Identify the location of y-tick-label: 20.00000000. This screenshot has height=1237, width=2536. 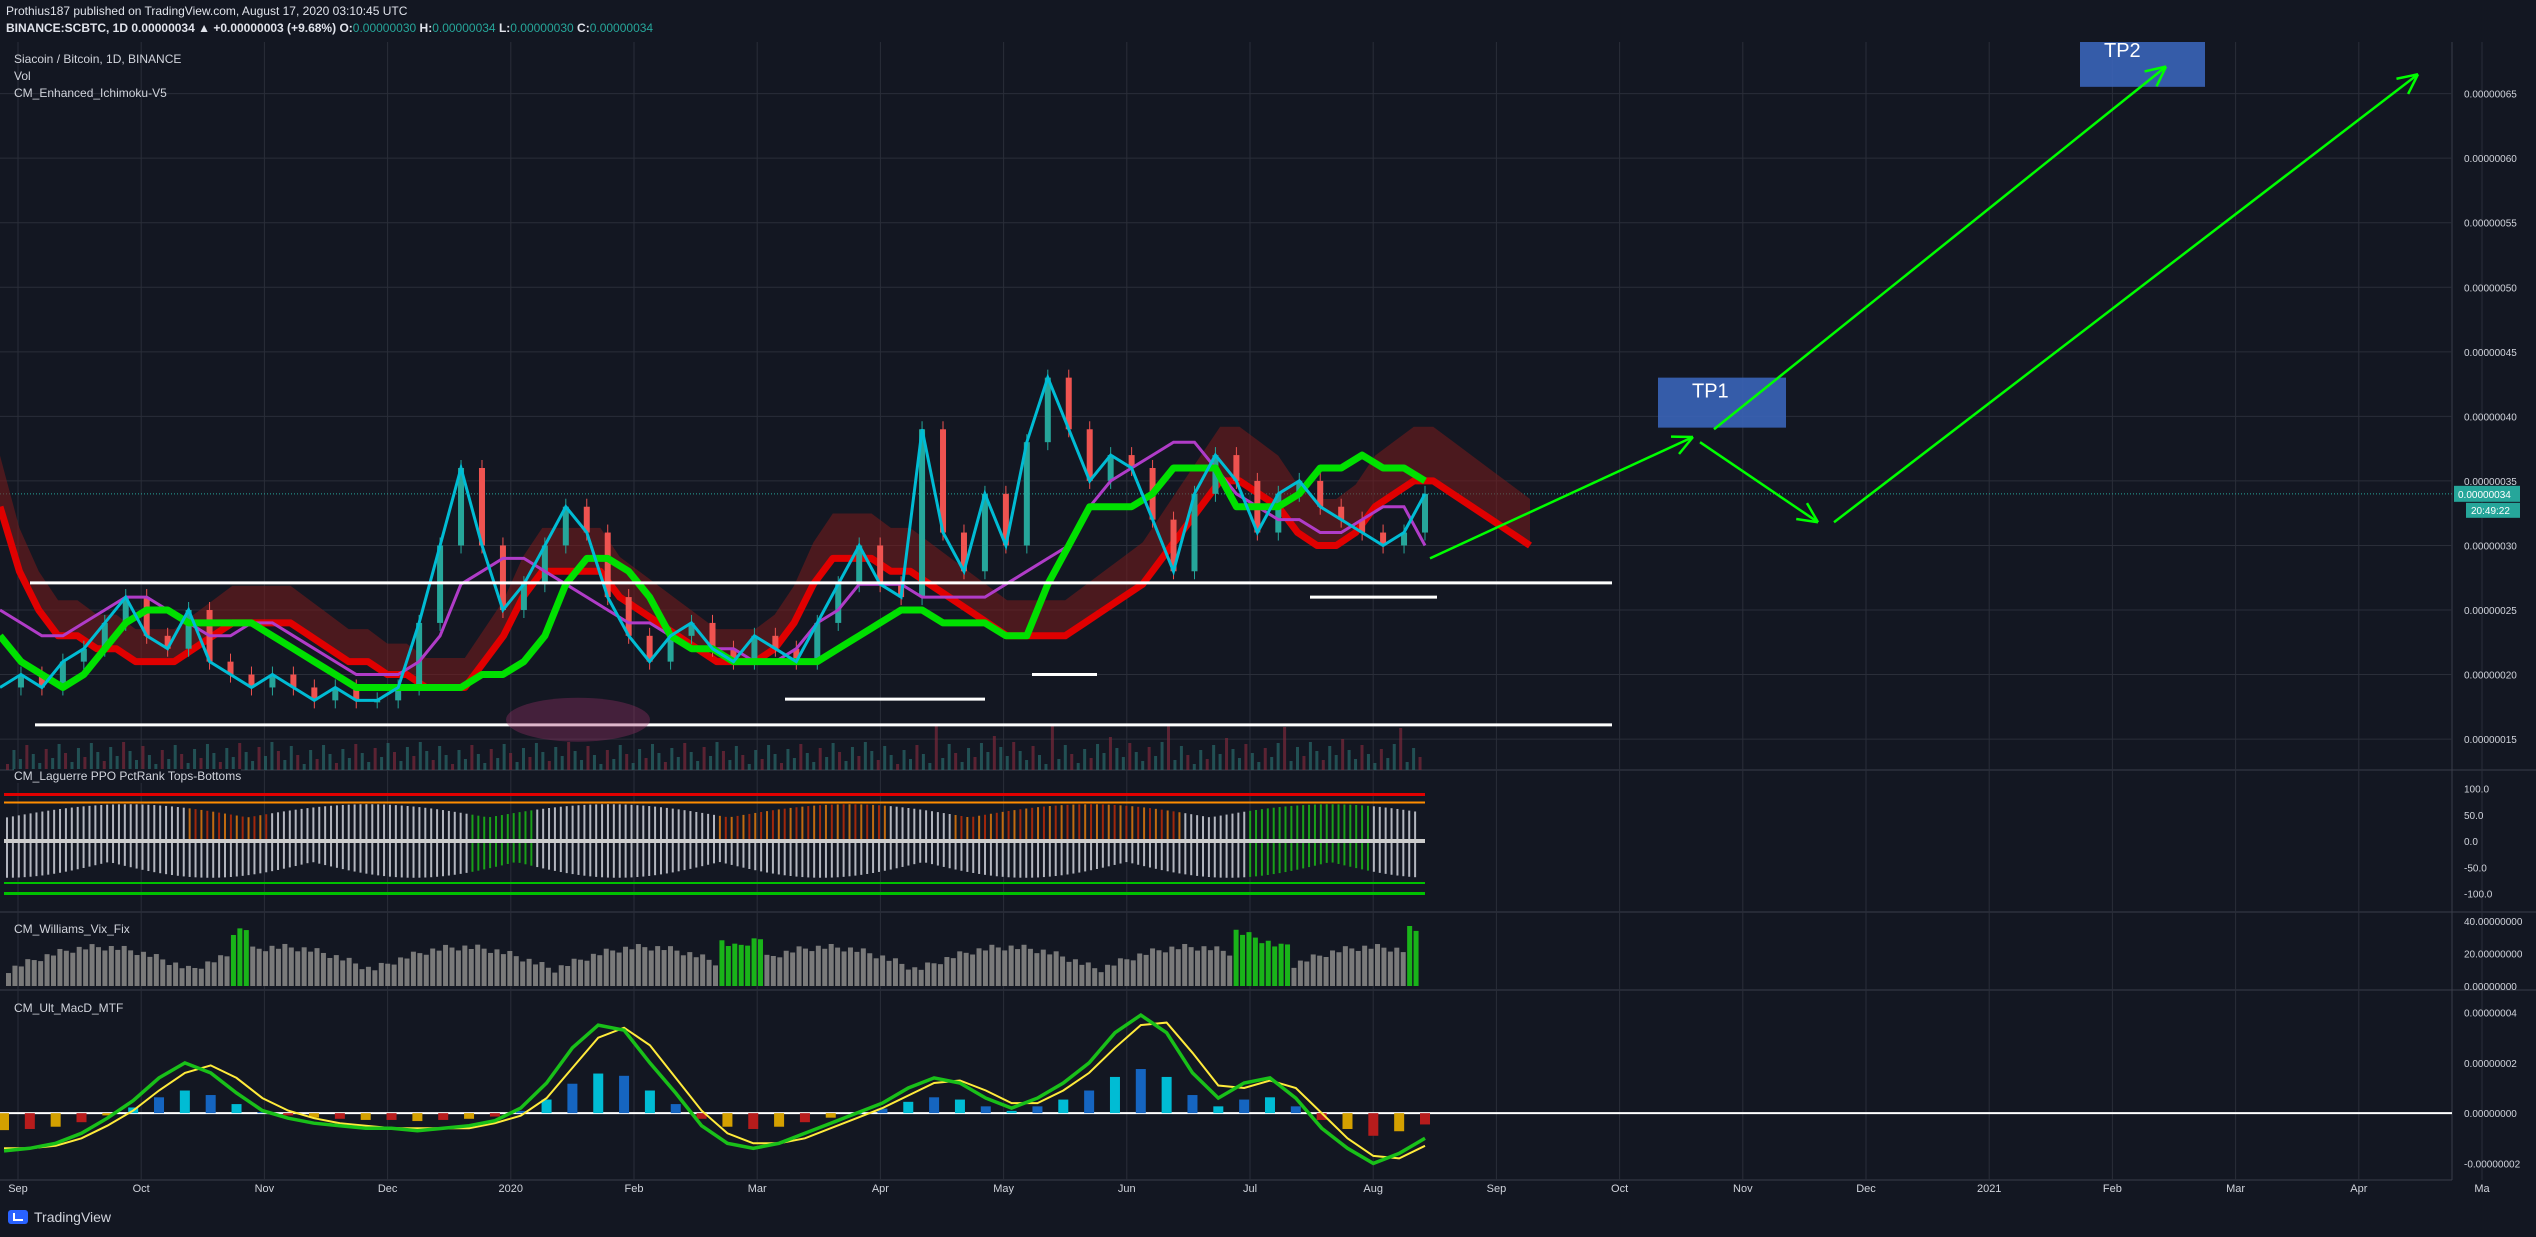
(2493, 955).